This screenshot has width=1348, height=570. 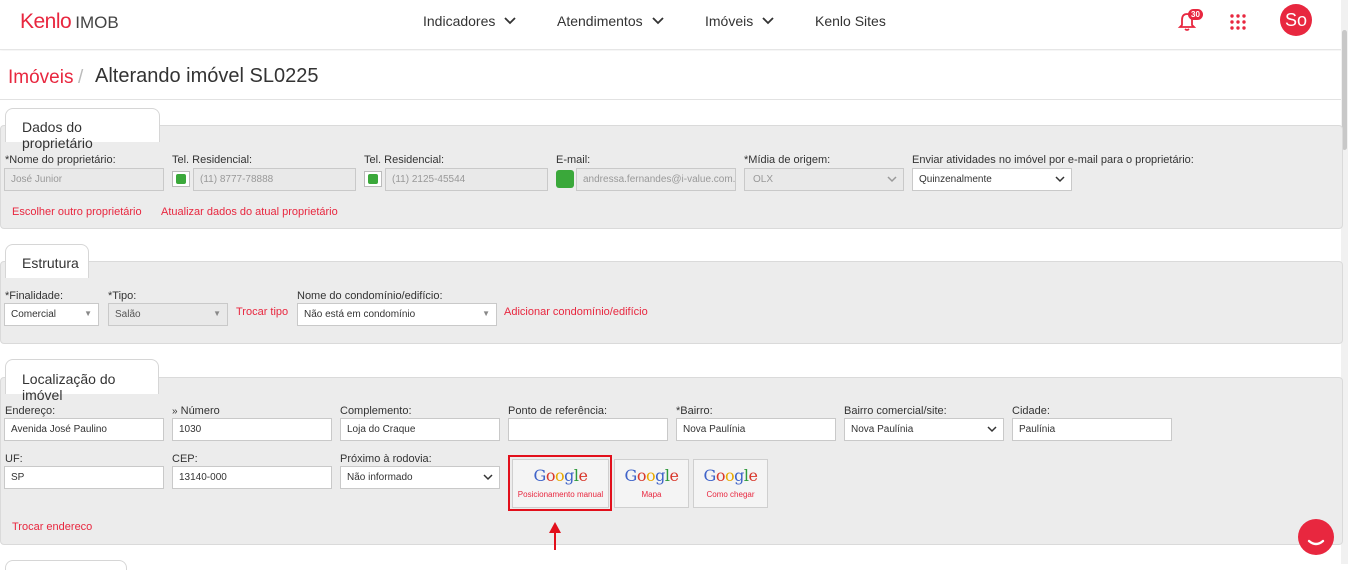 What do you see at coordinates (656, 179) in the screenshot?
I see `email-field: andressa.fernandes@i-value.com.` at bounding box center [656, 179].